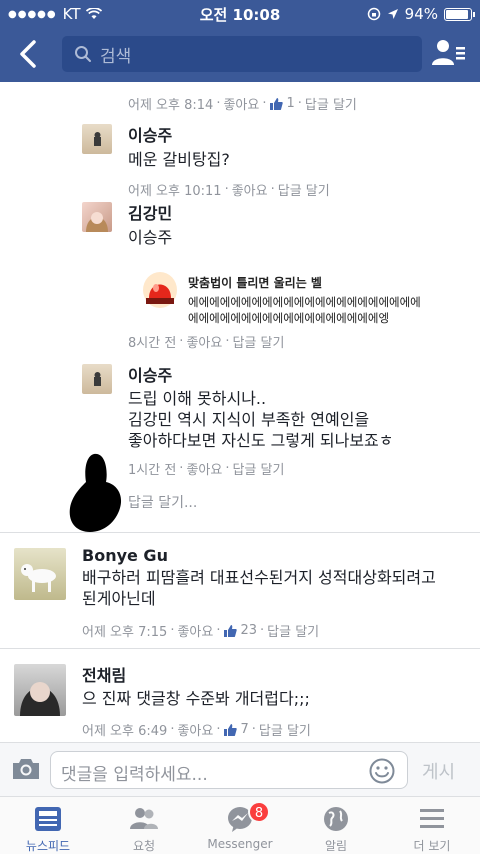  Describe the element at coordinates (26, 769) in the screenshot. I see `camera-icon` at that location.